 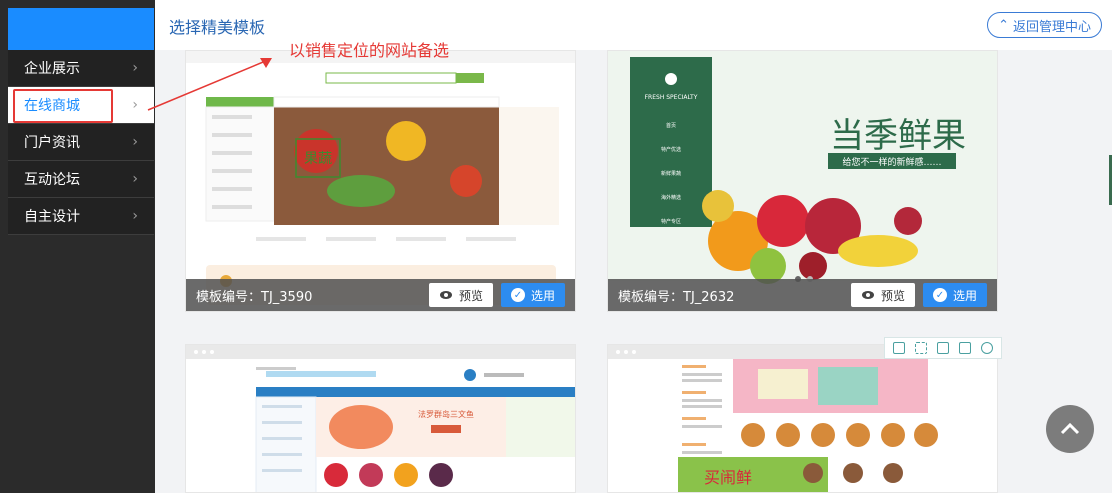 I want to click on share-icon, so click(x=965, y=348).